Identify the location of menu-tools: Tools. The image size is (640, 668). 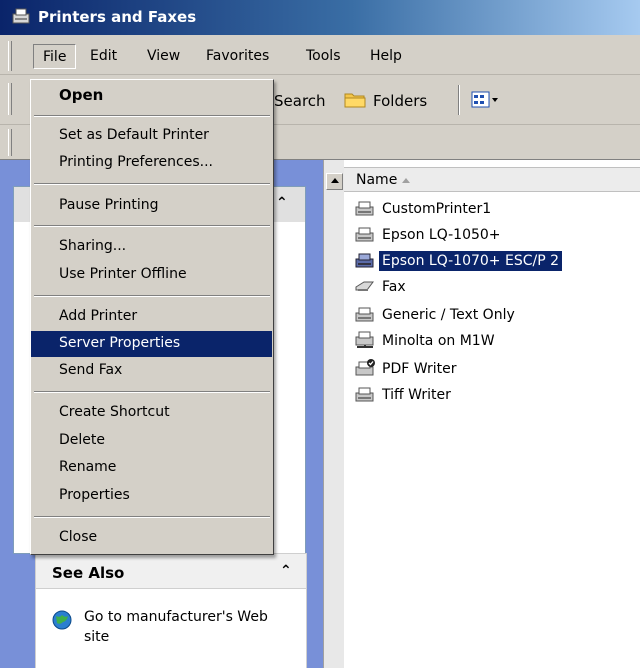
(323, 56).